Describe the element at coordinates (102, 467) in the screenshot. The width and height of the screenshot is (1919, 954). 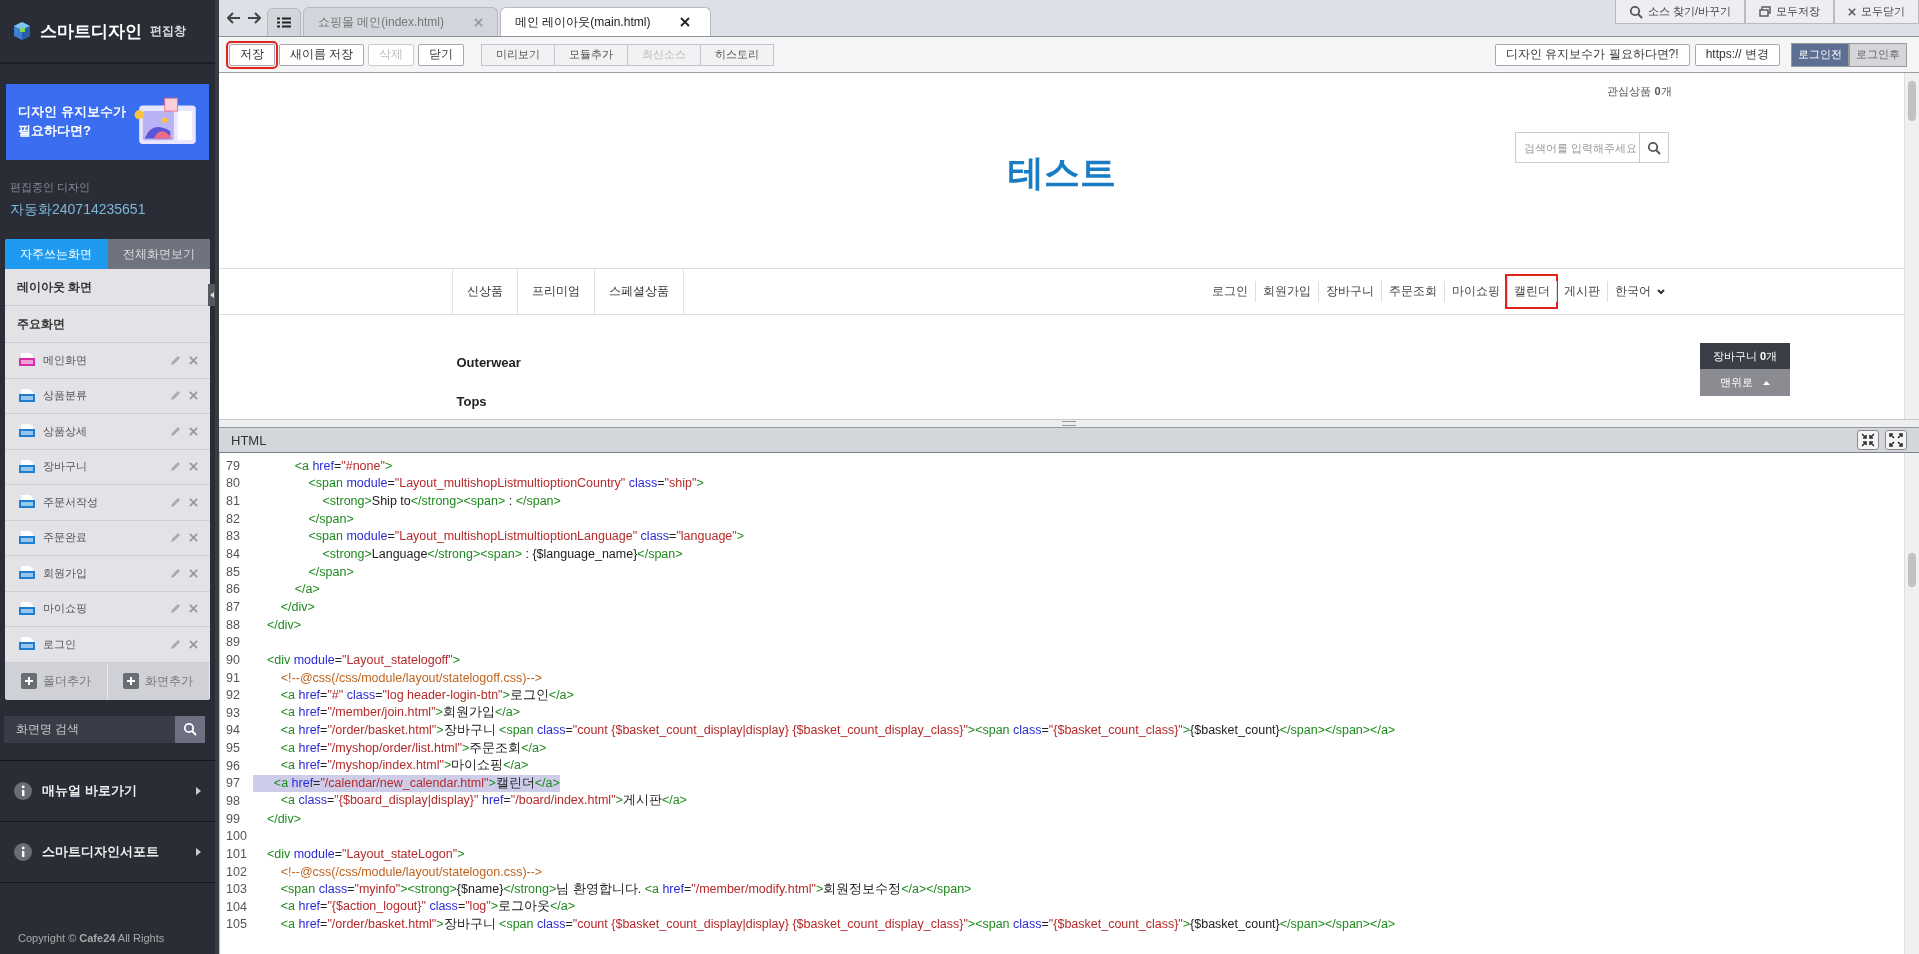
I see `screen-link: 장바구니` at that location.